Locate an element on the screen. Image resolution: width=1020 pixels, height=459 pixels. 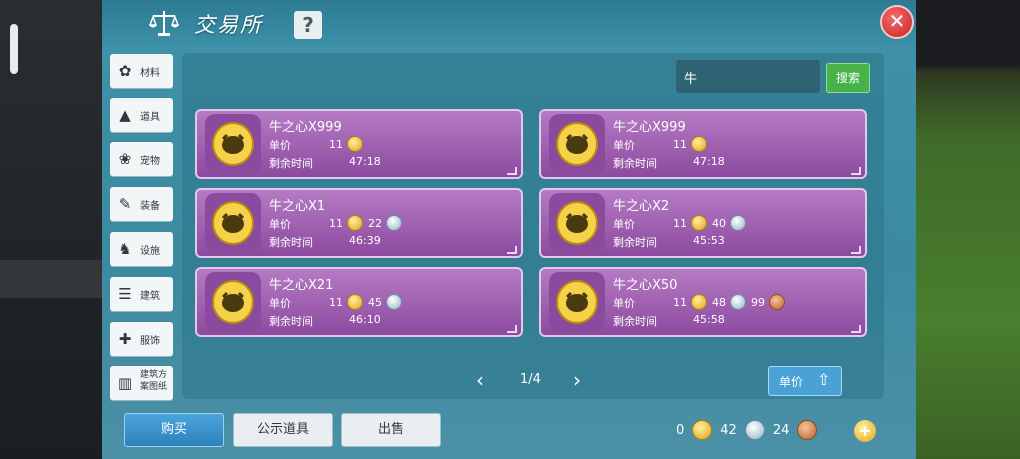
public-items-tab: 公示道具 is located at coordinates (283, 430).